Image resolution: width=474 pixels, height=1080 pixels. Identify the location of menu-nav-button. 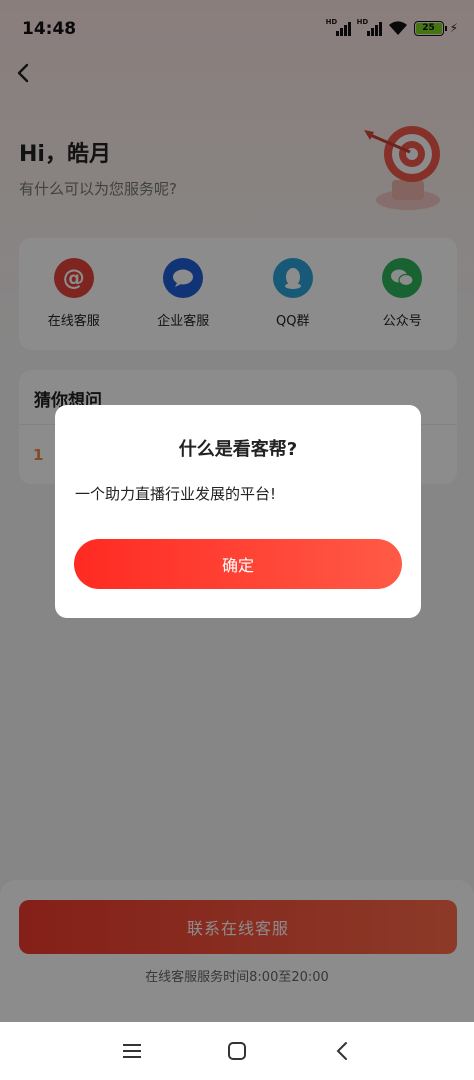
(132, 1051).